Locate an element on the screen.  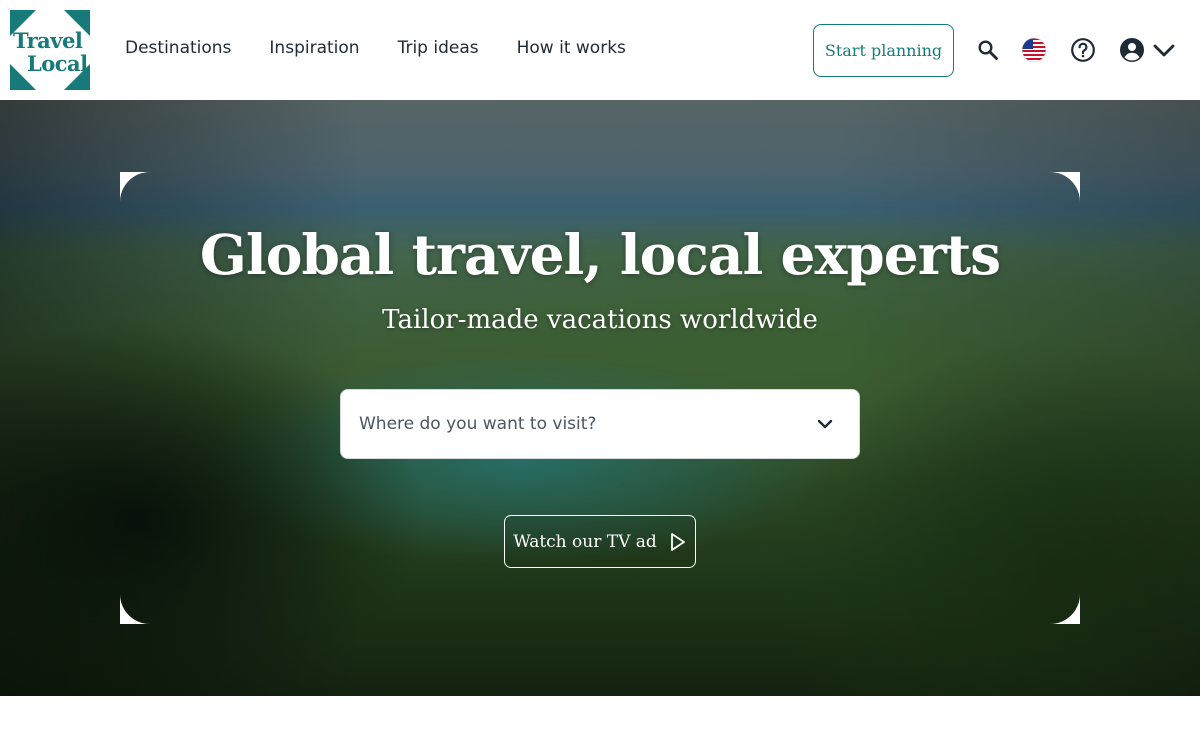
account-icon is located at coordinates (1132, 50).